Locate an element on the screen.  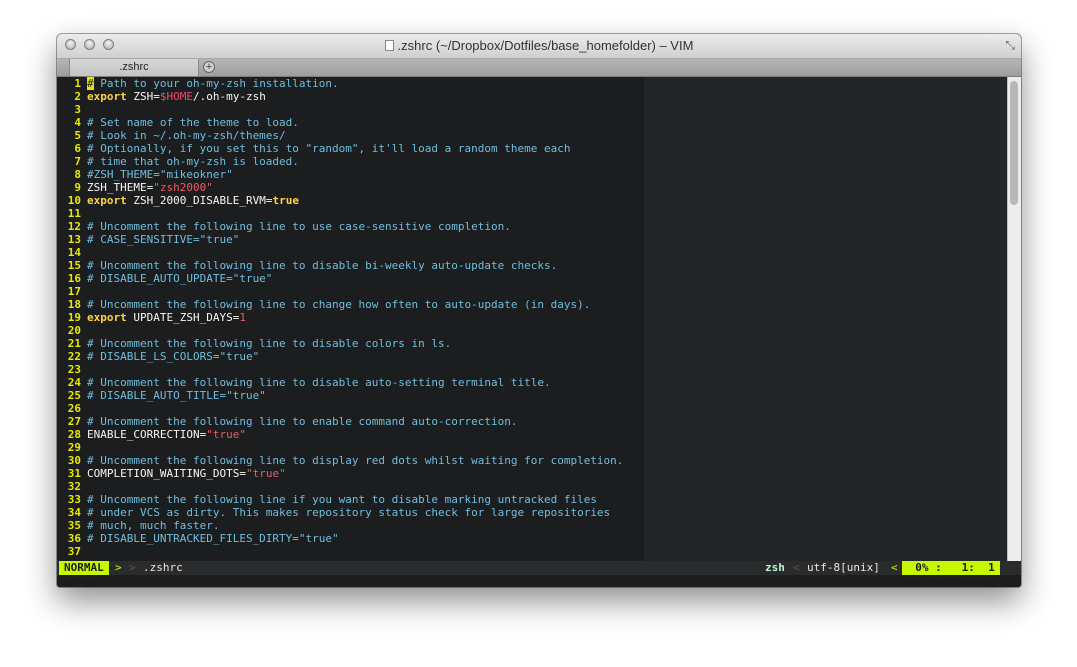
line-content: # Set name of the theme to load. is located at coordinates (190, 122).